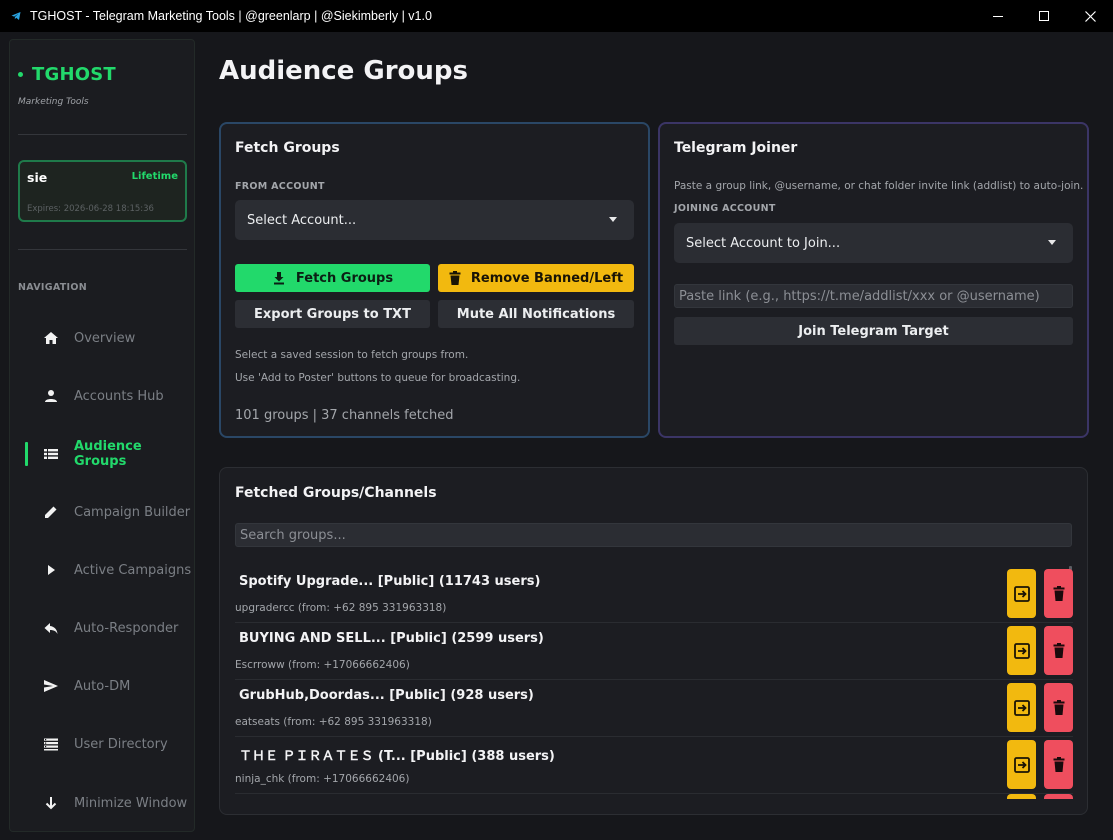  Describe the element at coordinates (53, 102) in the screenshot. I see `brand-subtitle: Marketing Tools` at that location.